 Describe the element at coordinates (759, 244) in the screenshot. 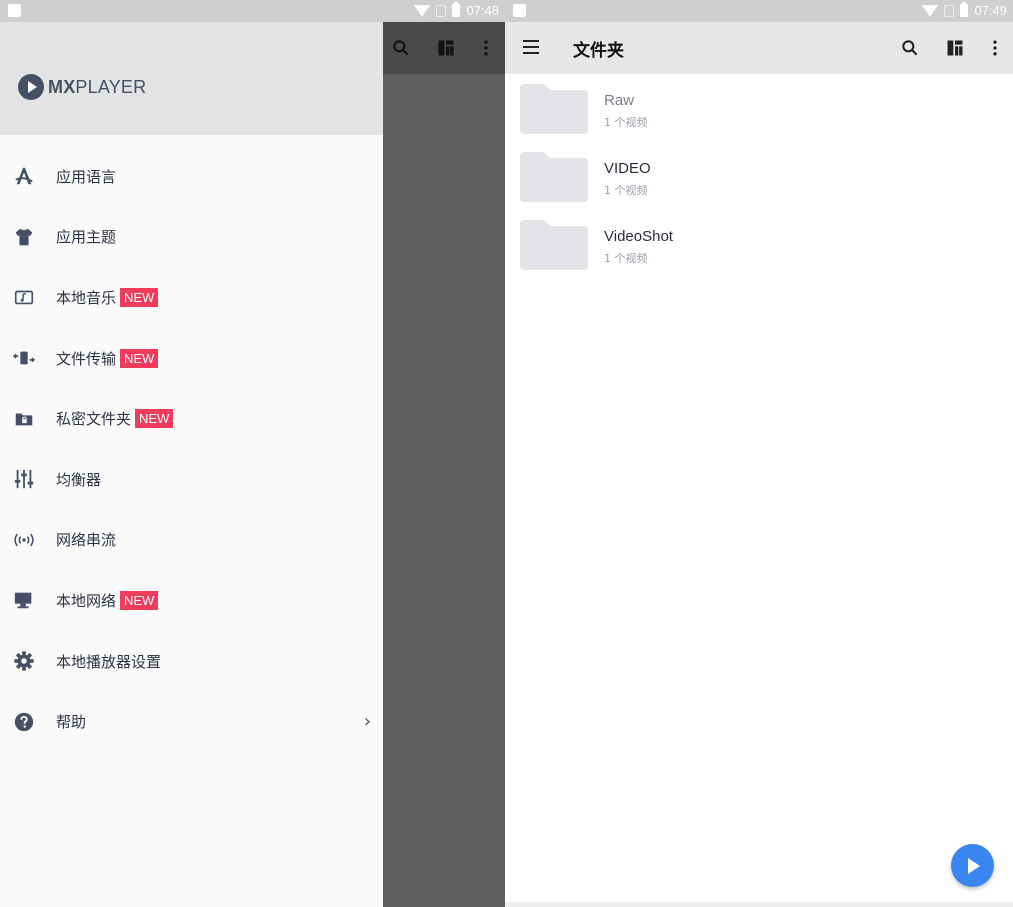

I see `folder-item-videoshot: VideoShot 1 个视频` at that location.